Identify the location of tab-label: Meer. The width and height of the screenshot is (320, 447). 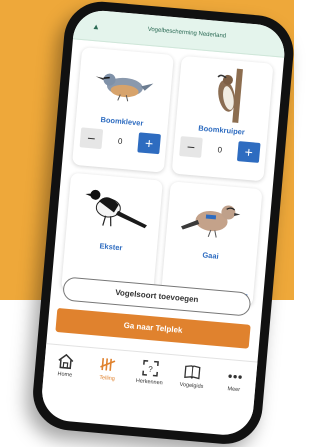
(234, 390).